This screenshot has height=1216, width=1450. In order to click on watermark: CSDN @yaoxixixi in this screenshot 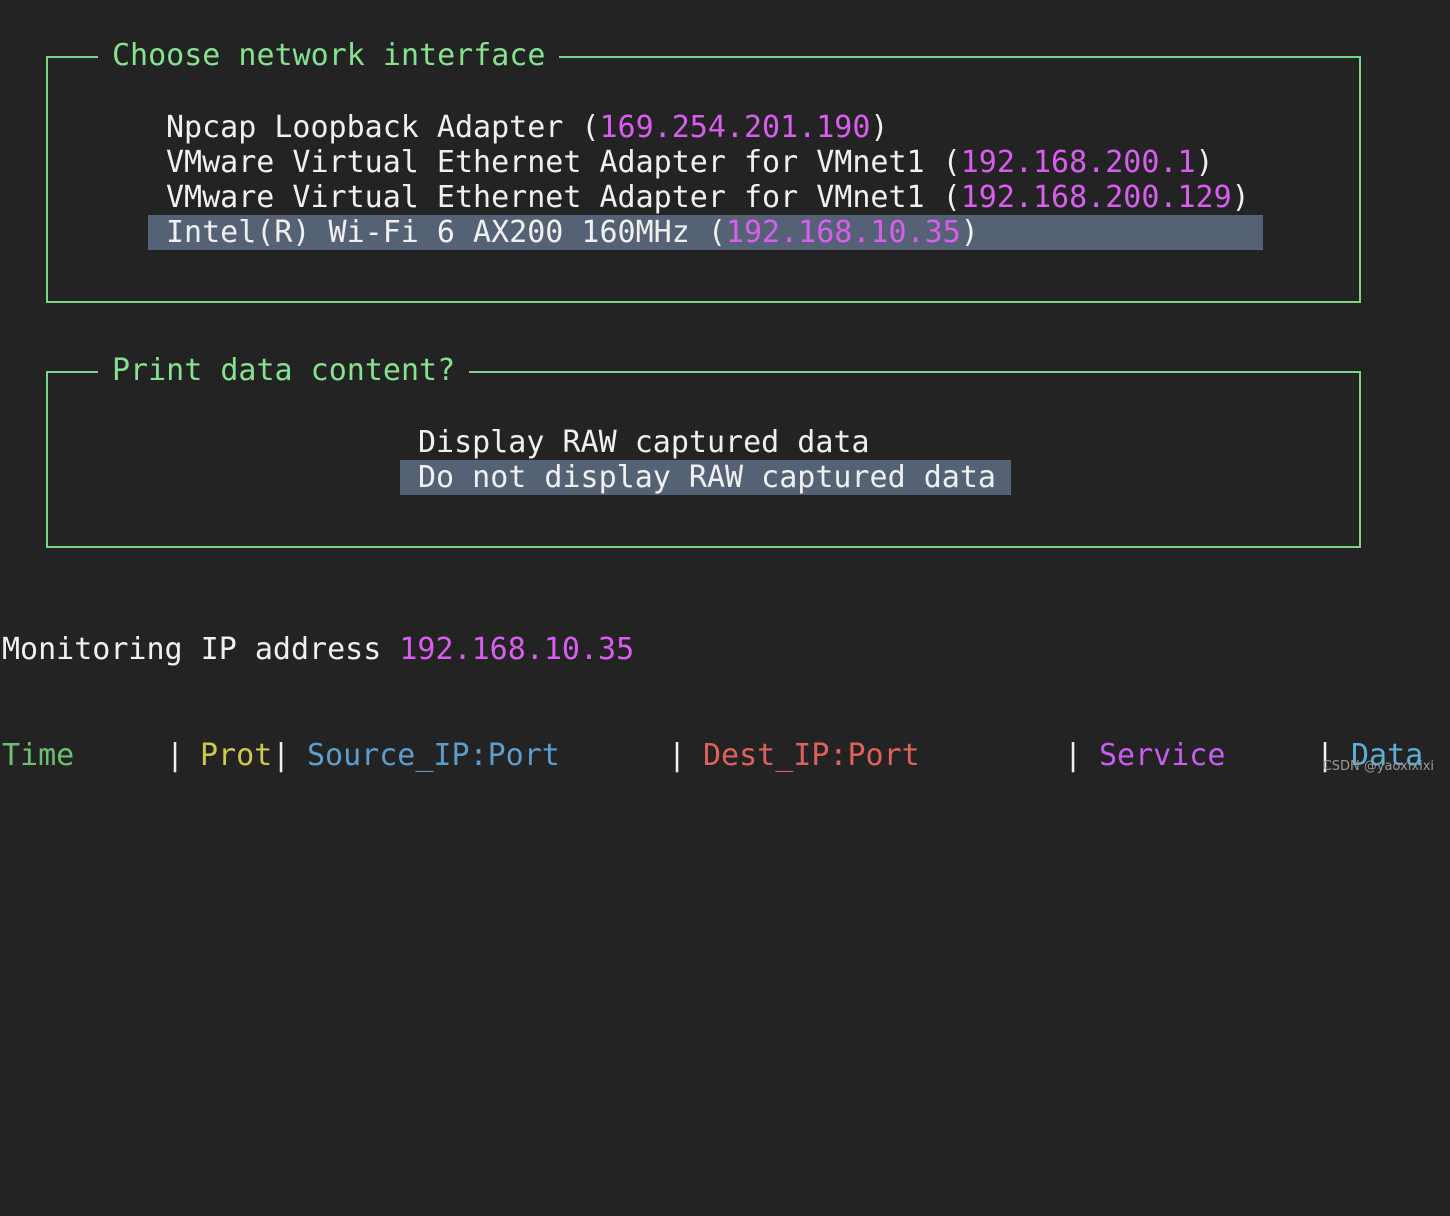, I will do `click(1378, 766)`.